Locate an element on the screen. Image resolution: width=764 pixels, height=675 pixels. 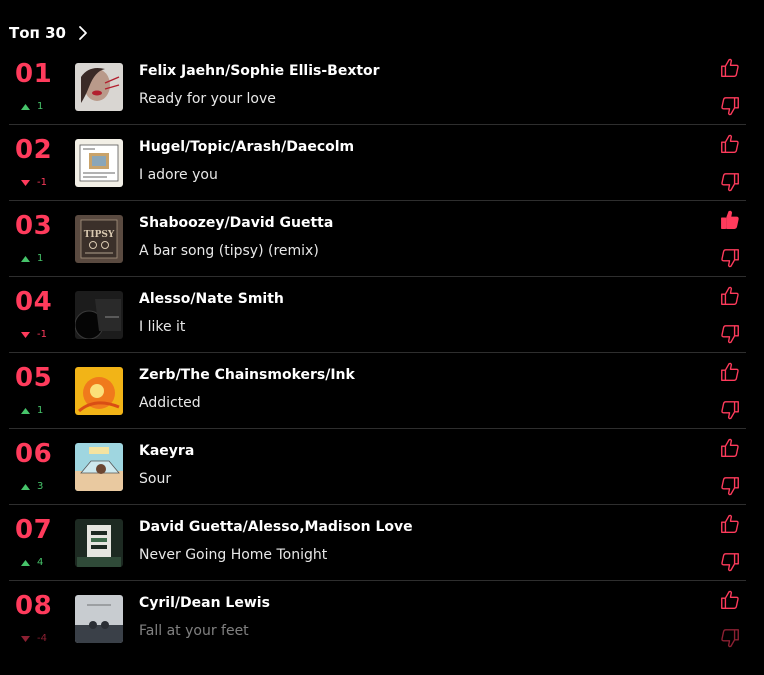
page-title: Топ 30 is located at coordinates (37, 33).